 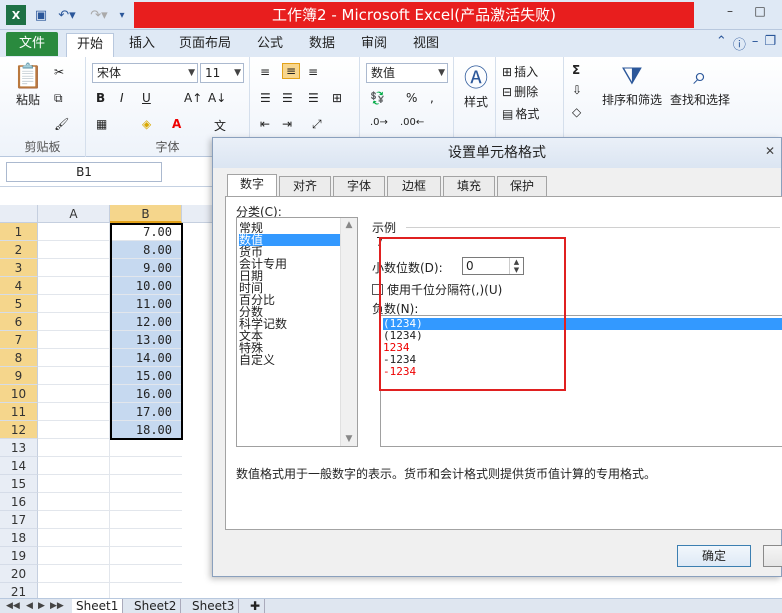 What do you see at coordinates (222, 73) in the screenshot?
I see `font-size-combo: 11 ▼` at bounding box center [222, 73].